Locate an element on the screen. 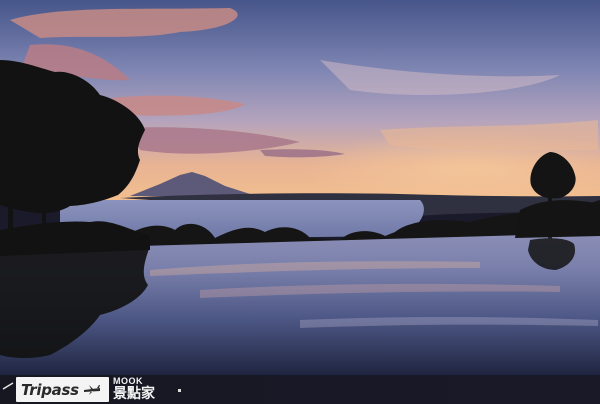 The width and height of the screenshot is (600, 404). mook-site-name: 景點家 is located at coordinates (134, 394).